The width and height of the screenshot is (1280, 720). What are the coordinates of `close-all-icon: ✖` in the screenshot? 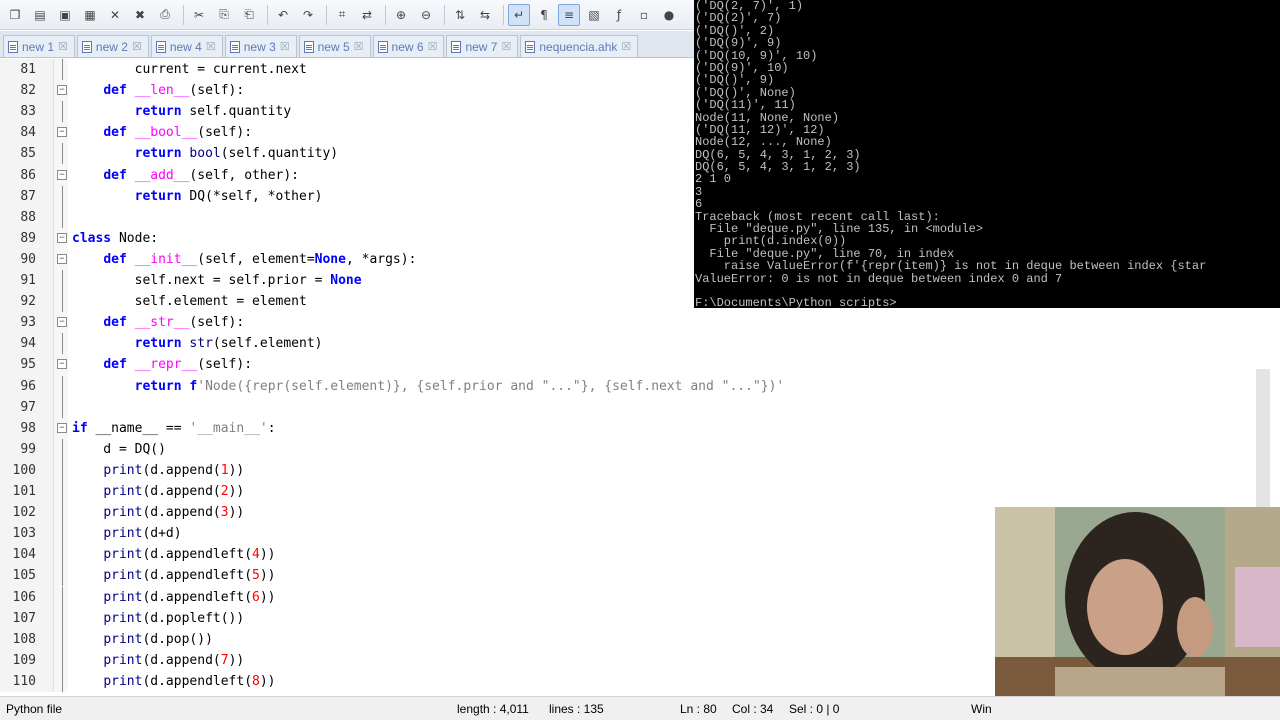 It's located at (140, 15).